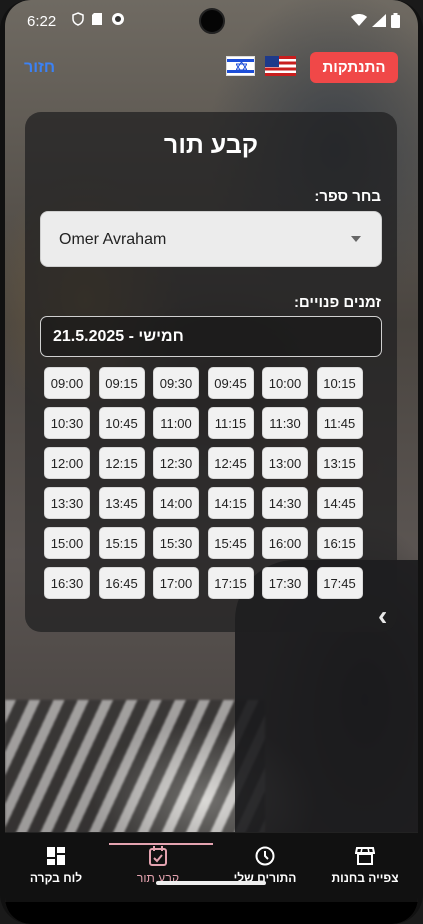  Describe the element at coordinates (121, 583) in the screenshot. I see `time-slot-button: 16:45` at that location.